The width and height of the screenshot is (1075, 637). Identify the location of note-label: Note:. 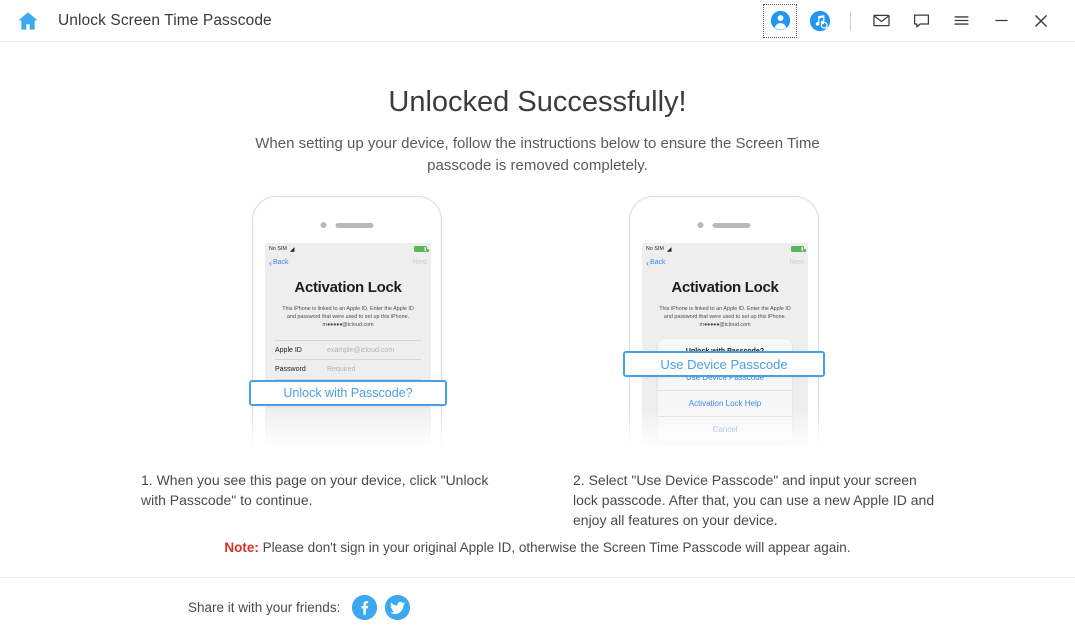
(241, 547).